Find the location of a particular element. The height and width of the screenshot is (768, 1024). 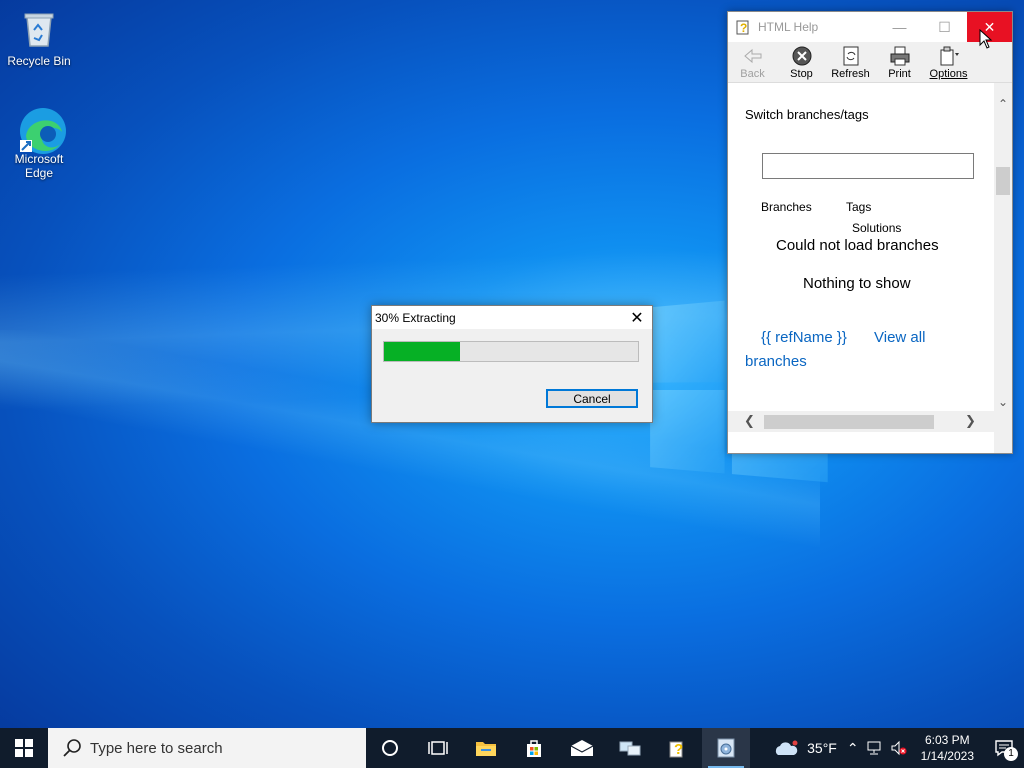

search-icon is located at coordinates (72, 748).